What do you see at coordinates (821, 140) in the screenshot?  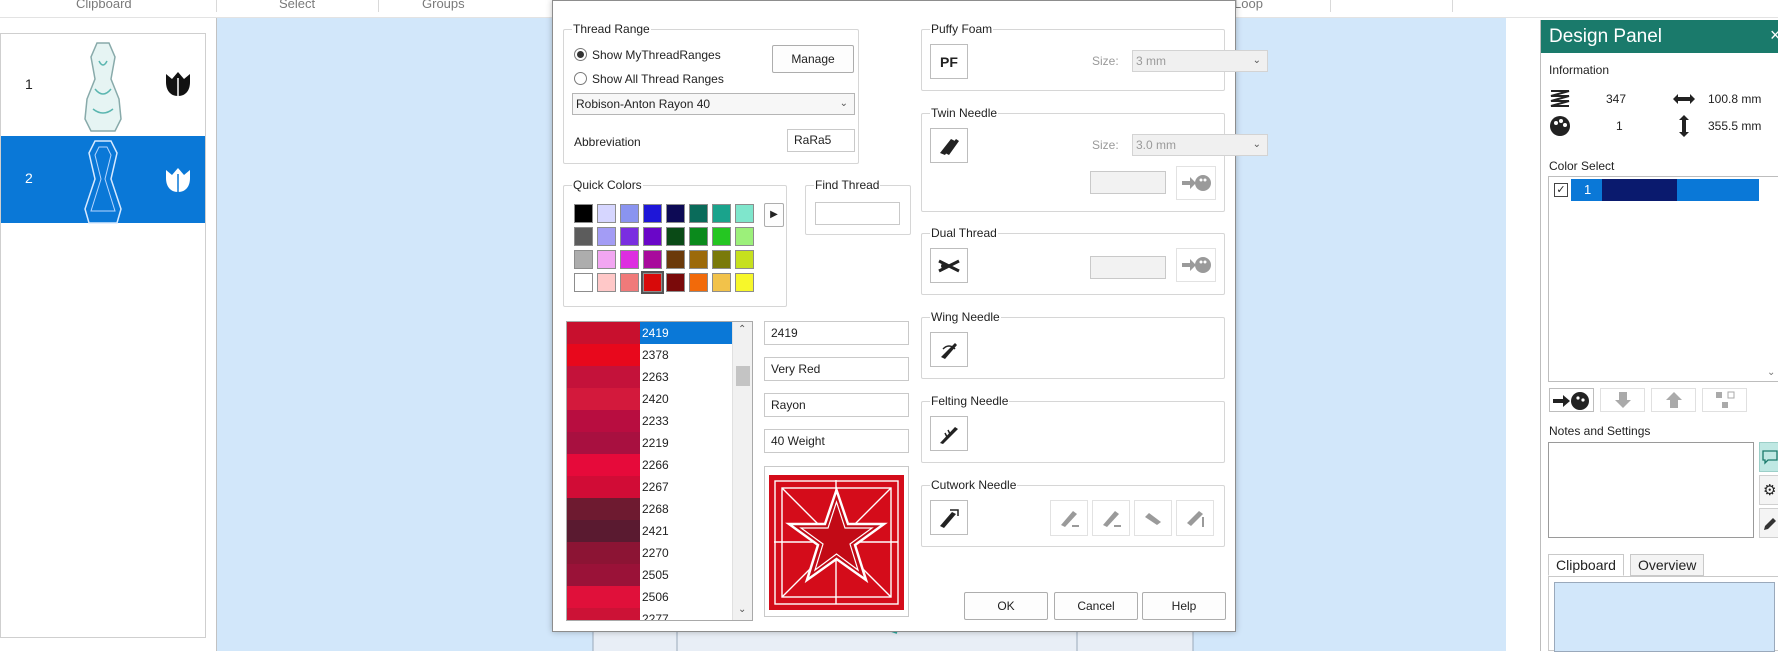 I see `abbreviation-field: RaRa5` at bounding box center [821, 140].